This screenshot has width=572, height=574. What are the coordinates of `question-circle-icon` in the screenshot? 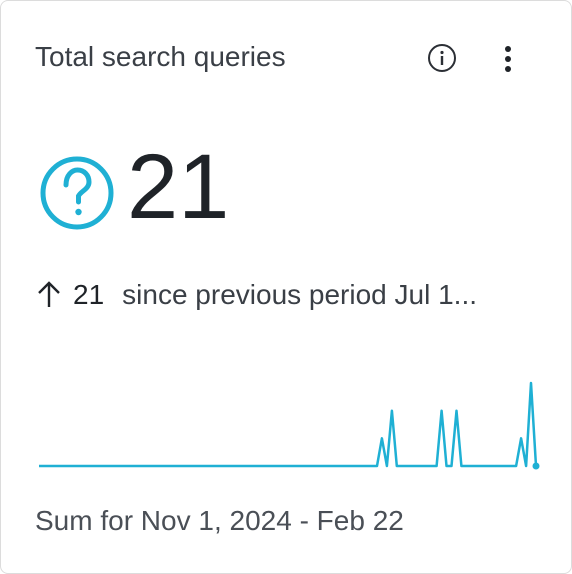 It's located at (77, 193).